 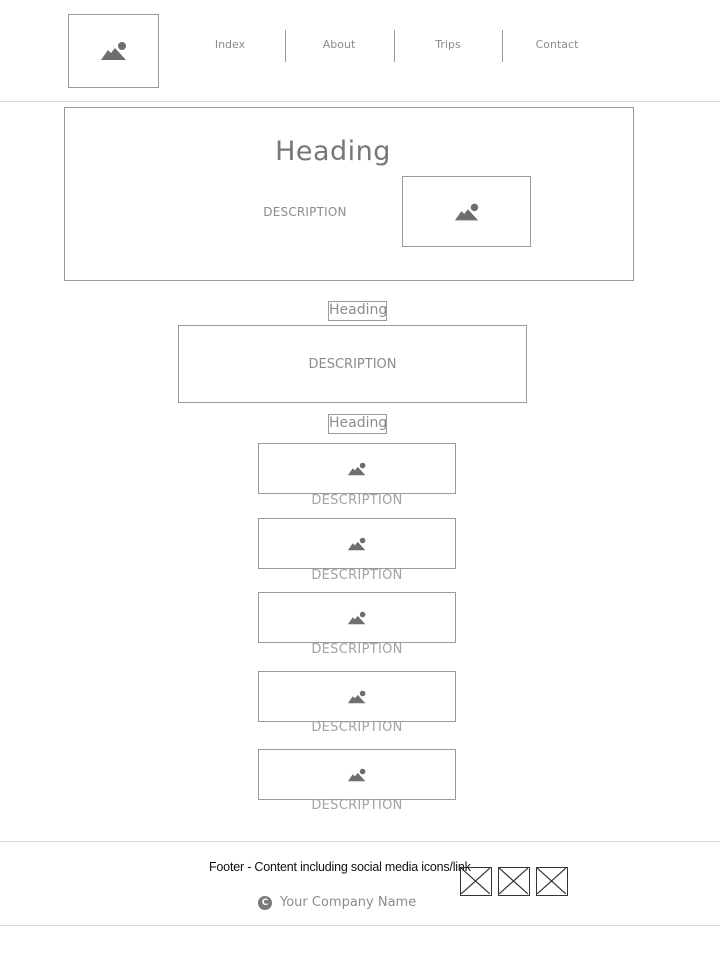 What do you see at coordinates (339, 44) in the screenshot?
I see `nav-link-about: About` at bounding box center [339, 44].